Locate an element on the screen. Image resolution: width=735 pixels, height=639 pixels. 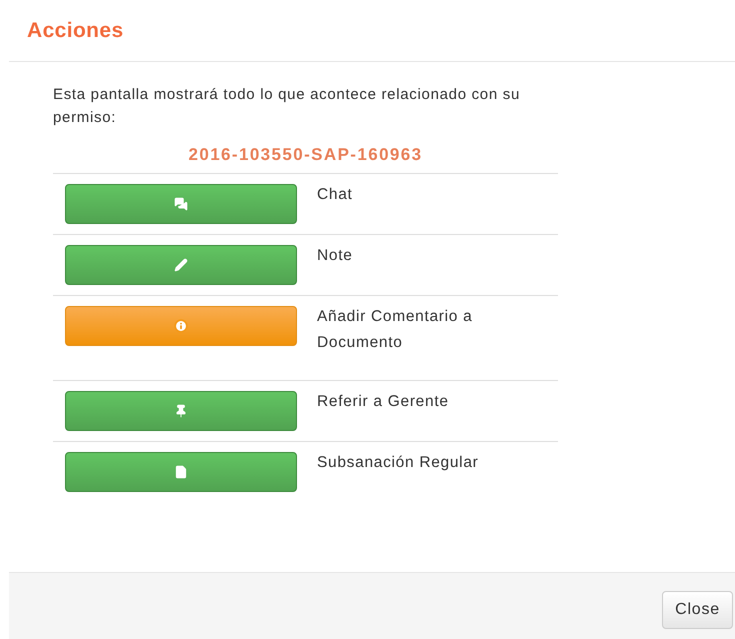
action-label: Subsanación Regular is located at coordinates (398, 463).